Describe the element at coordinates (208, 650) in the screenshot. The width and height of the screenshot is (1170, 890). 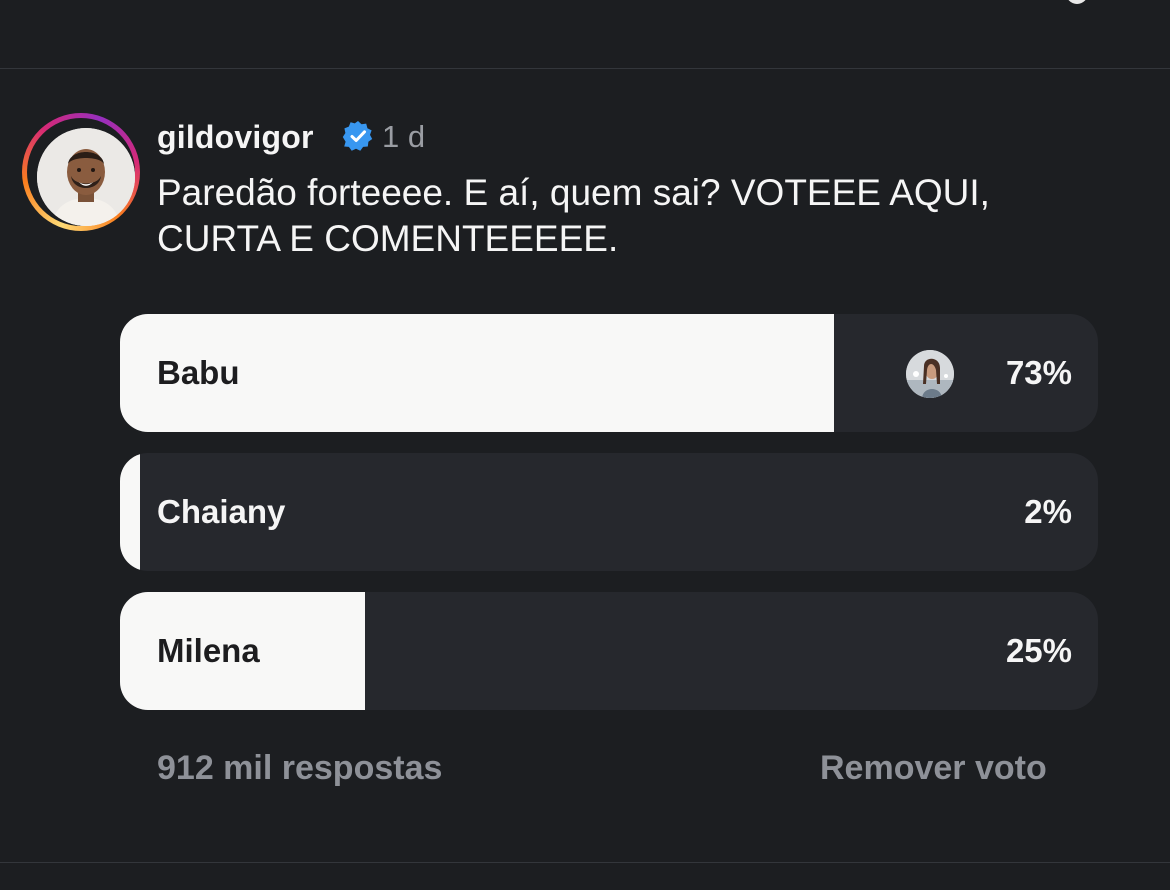
I see `poll-option-label: Milena` at that location.